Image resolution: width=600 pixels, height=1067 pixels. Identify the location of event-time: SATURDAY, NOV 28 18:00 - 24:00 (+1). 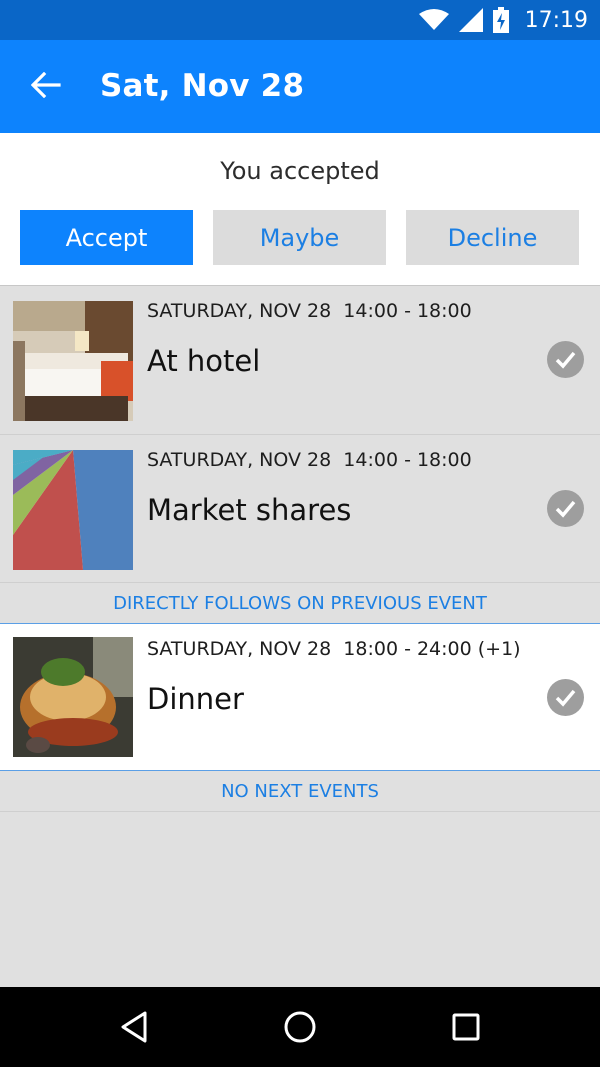
(334, 649).